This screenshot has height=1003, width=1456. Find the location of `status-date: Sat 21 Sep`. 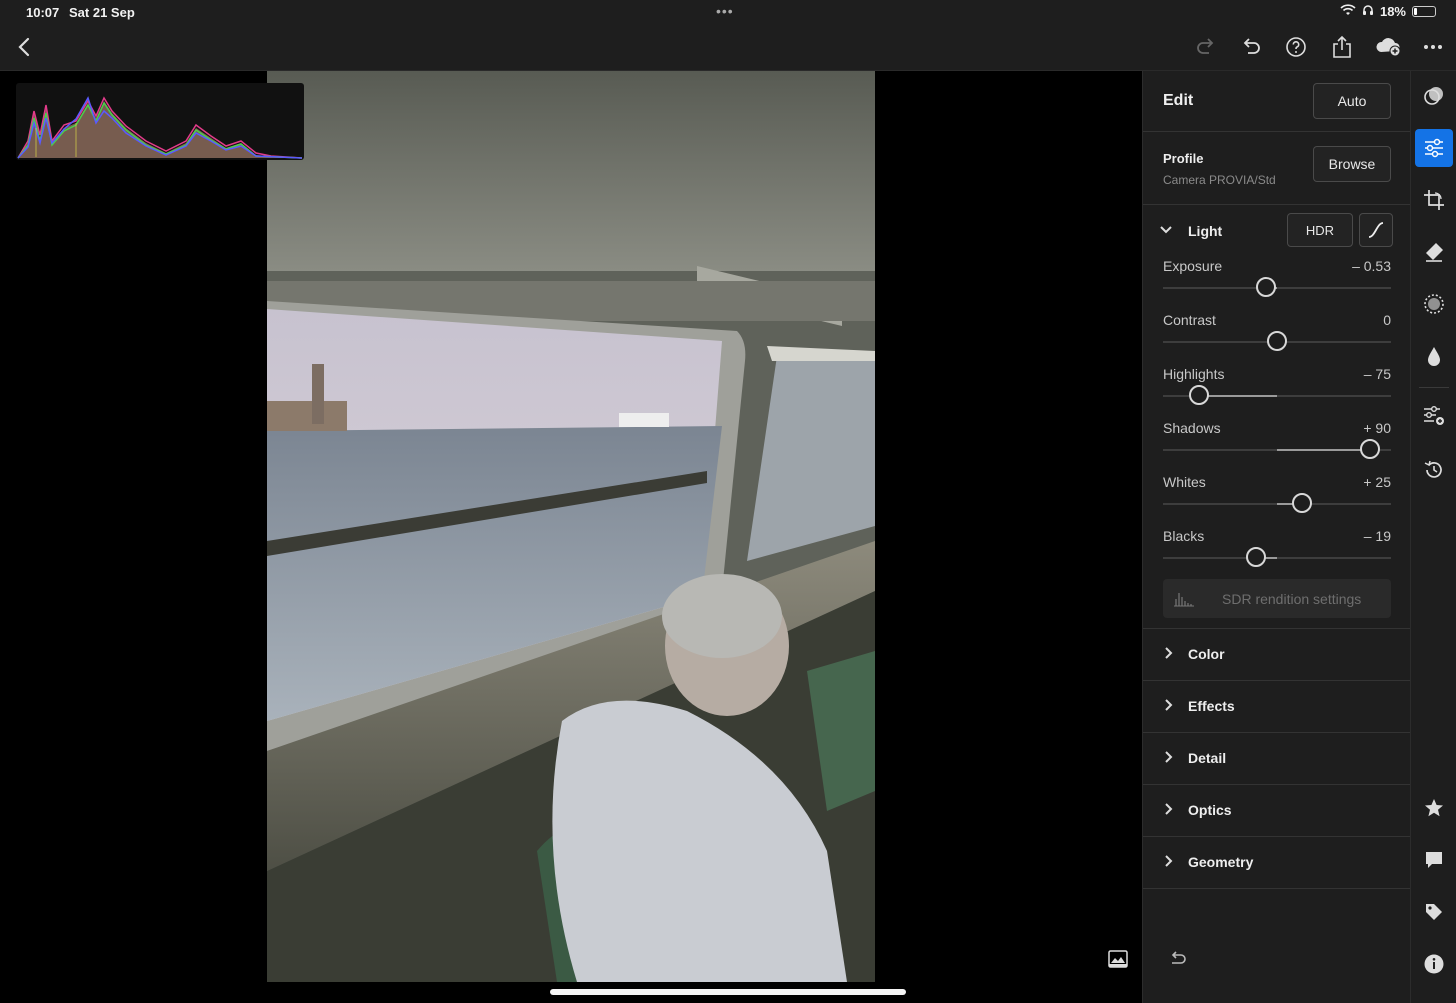

status-date: Sat 21 Sep is located at coordinates (102, 12).